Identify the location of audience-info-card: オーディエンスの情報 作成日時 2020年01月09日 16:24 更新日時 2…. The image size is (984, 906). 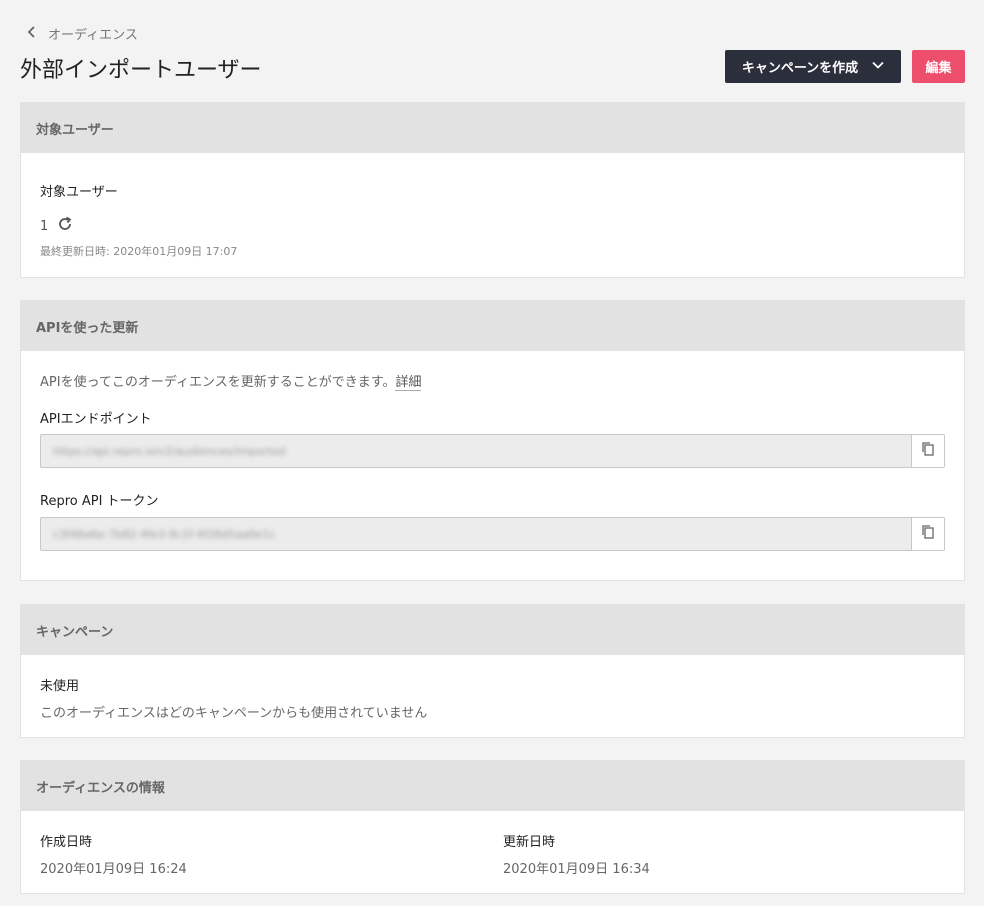
(492, 827).